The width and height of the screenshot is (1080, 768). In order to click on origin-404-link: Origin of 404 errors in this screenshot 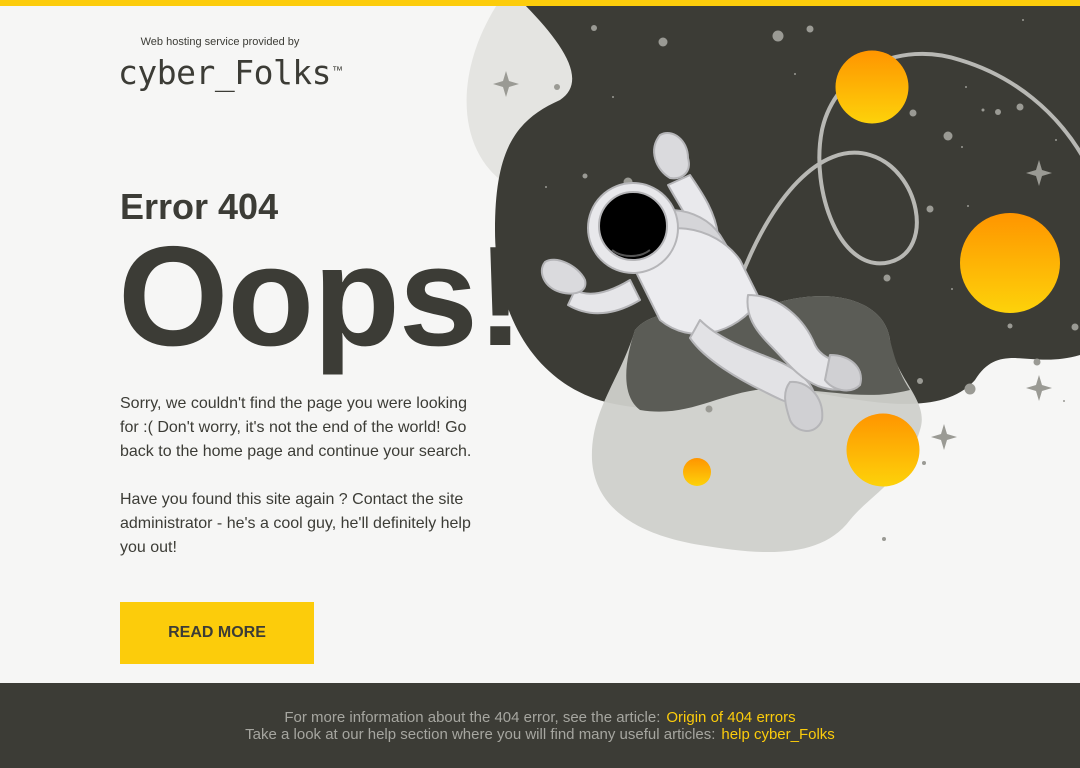, I will do `click(730, 717)`.